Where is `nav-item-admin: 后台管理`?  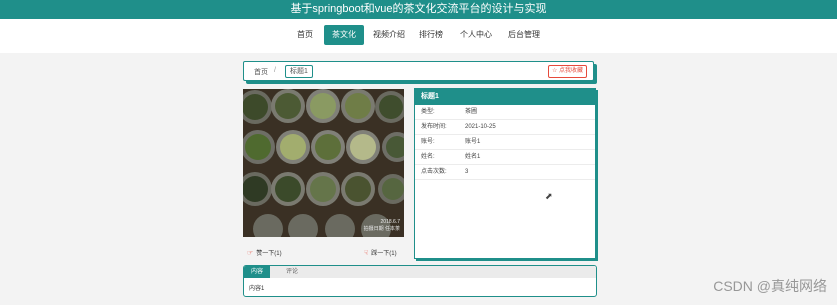
nav-item-admin: 后台管理 is located at coordinates (524, 35).